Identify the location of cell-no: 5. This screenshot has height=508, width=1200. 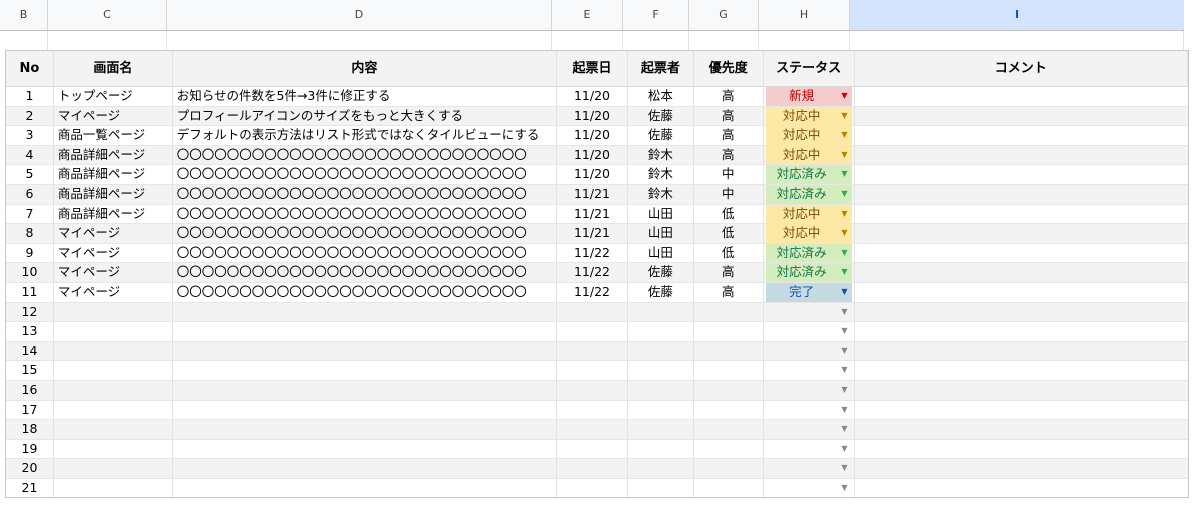
(30, 174).